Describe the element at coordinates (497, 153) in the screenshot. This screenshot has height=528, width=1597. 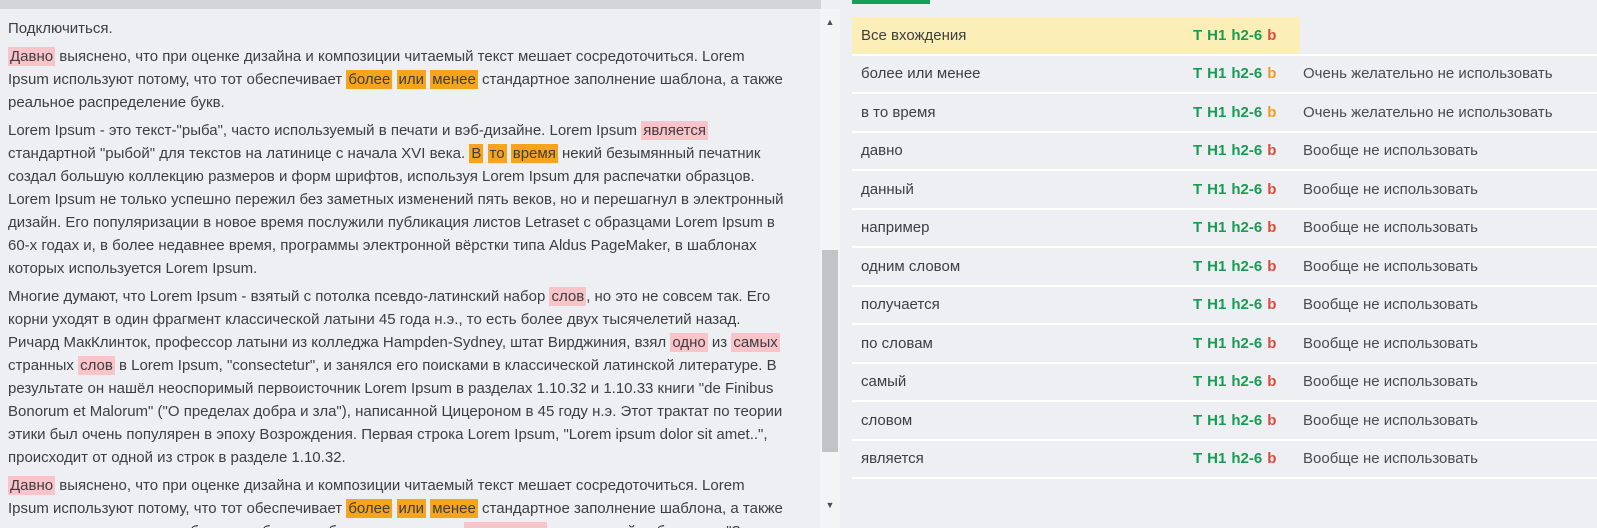
I see `highlighted-word: то` at that location.